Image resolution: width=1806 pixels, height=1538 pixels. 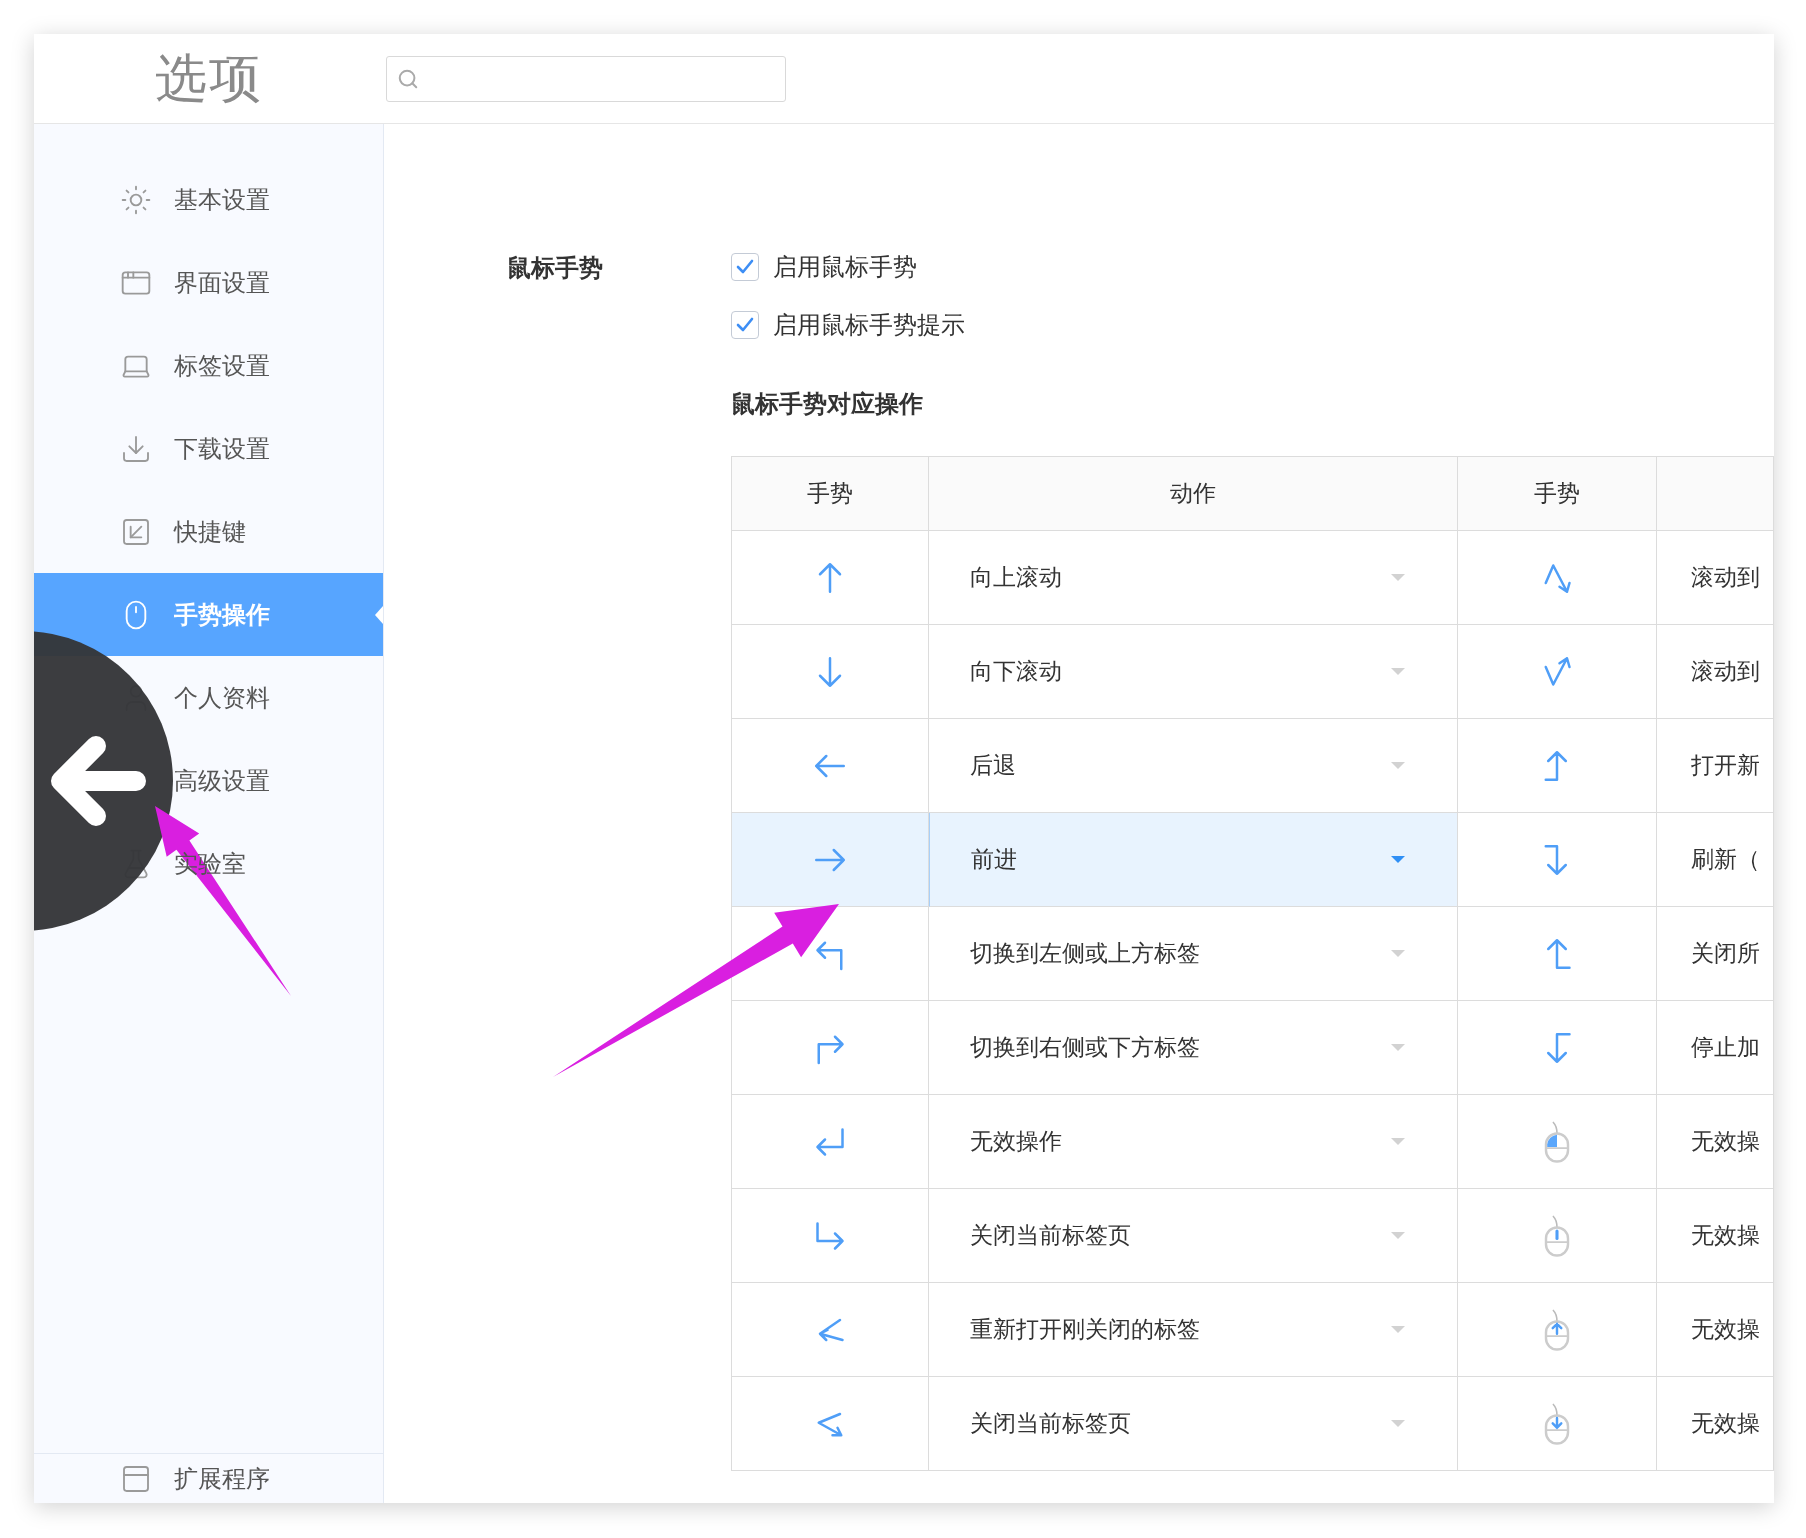 I want to click on sidebar-item: 基本设置, so click(x=208, y=199).